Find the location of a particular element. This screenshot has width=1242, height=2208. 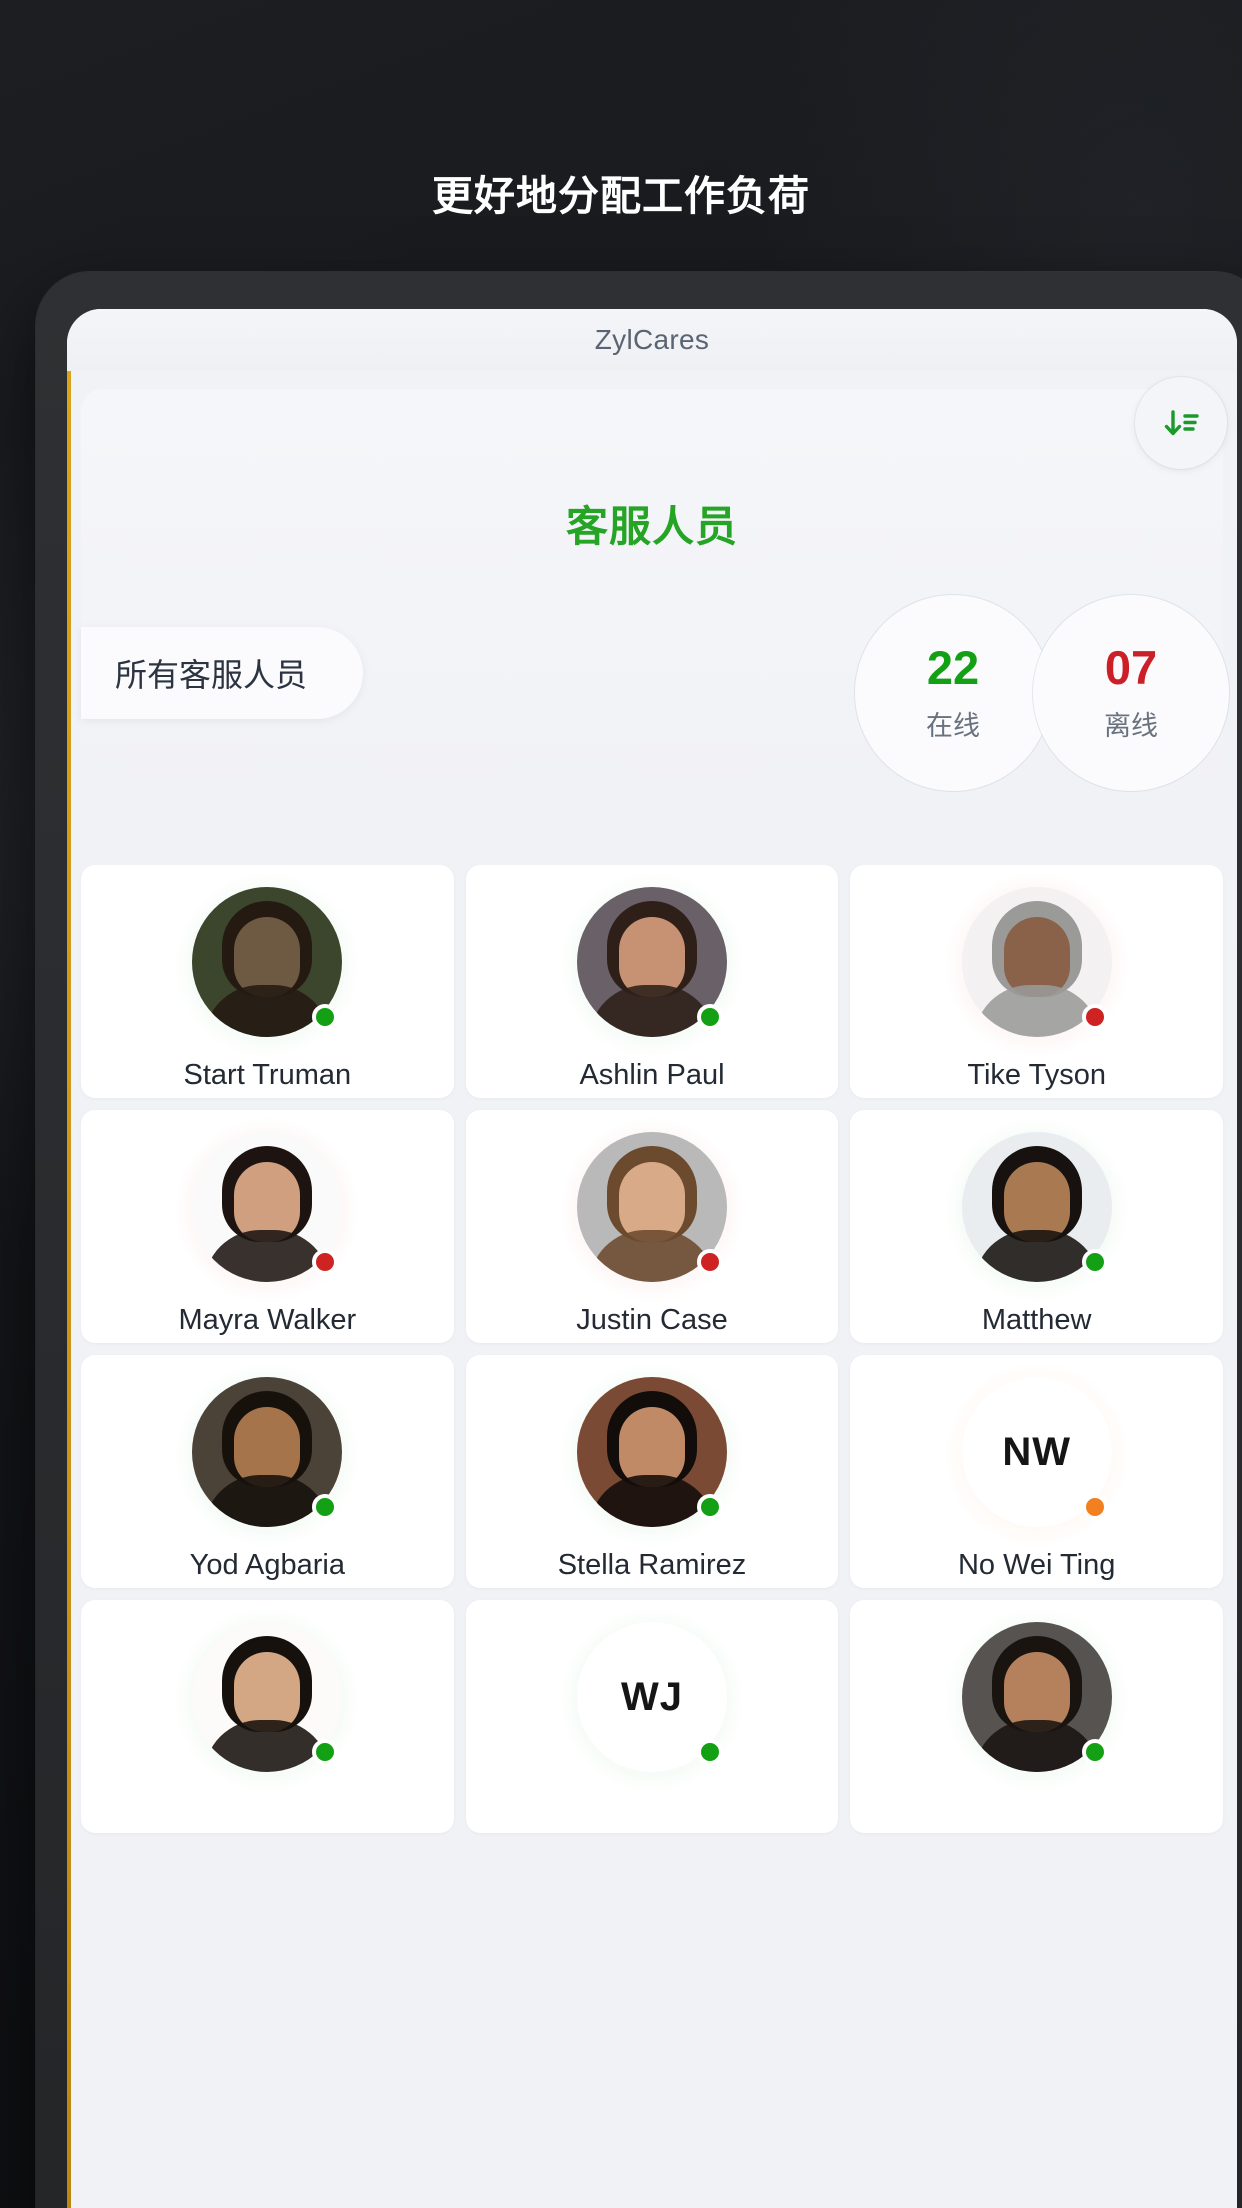

stats-group: 22 在线 07 离线 is located at coordinates (1042, 693).